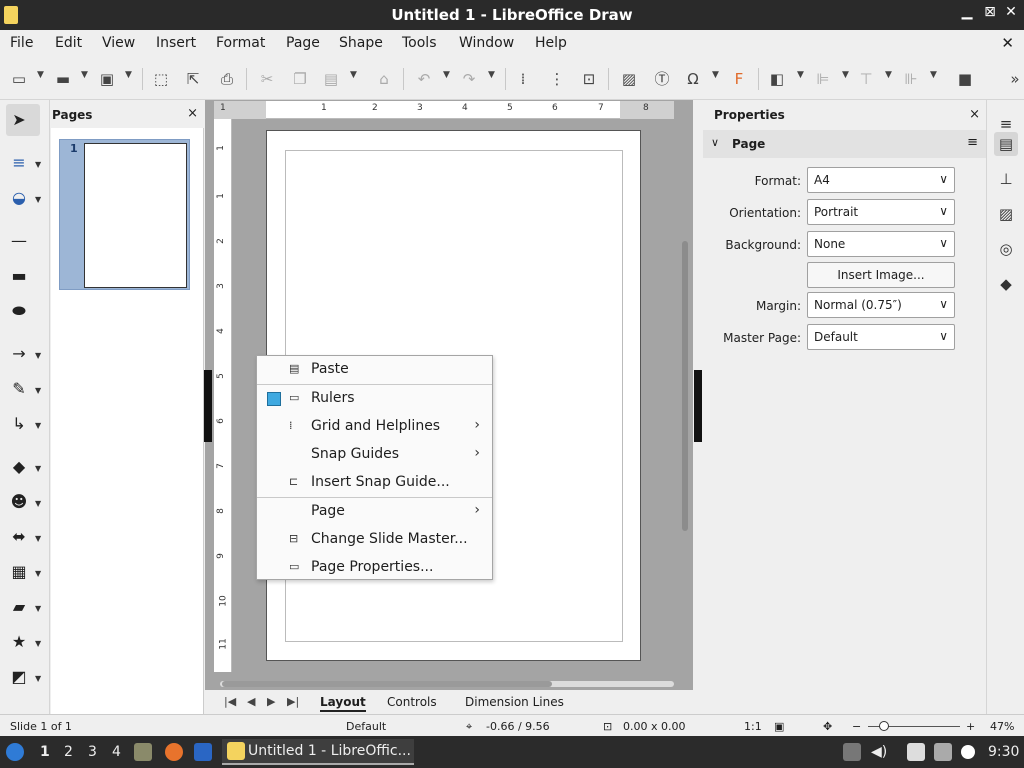  What do you see at coordinates (19, 163) in the screenshot?
I see `line-color-icon: ≡` at bounding box center [19, 163].